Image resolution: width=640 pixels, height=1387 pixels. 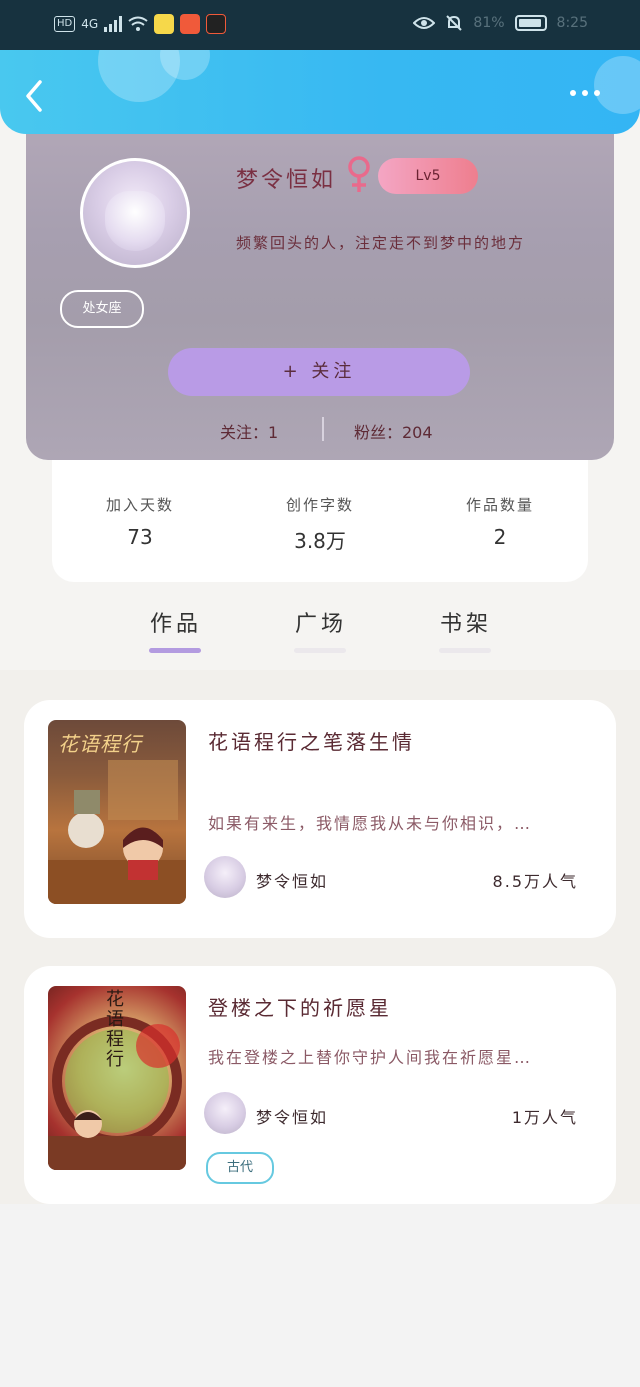 What do you see at coordinates (466, 622) in the screenshot?
I see `tab-bookshelf: 书架` at bounding box center [466, 622].